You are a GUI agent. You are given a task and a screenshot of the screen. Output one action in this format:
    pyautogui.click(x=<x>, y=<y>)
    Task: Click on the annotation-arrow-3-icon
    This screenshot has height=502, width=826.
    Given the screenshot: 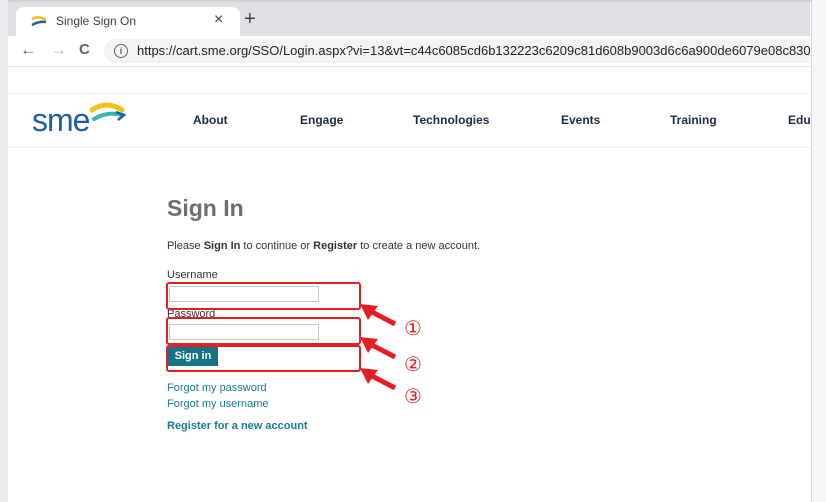 What is the action you would take?
    pyautogui.click(x=378, y=379)
    